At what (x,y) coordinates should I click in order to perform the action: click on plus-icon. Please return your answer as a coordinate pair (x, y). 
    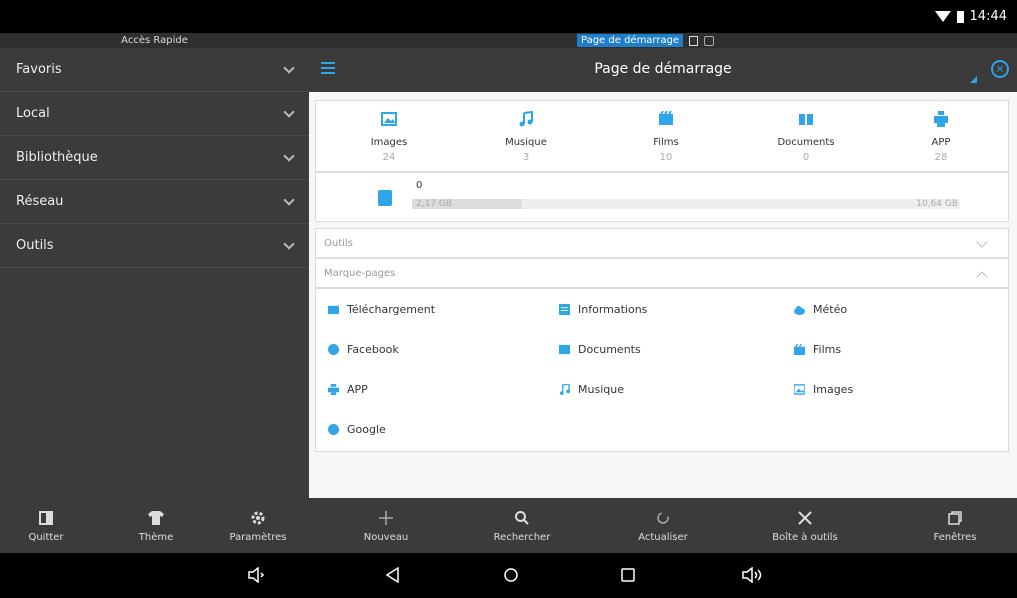
    Looking at the image, I should click on (386, 518).